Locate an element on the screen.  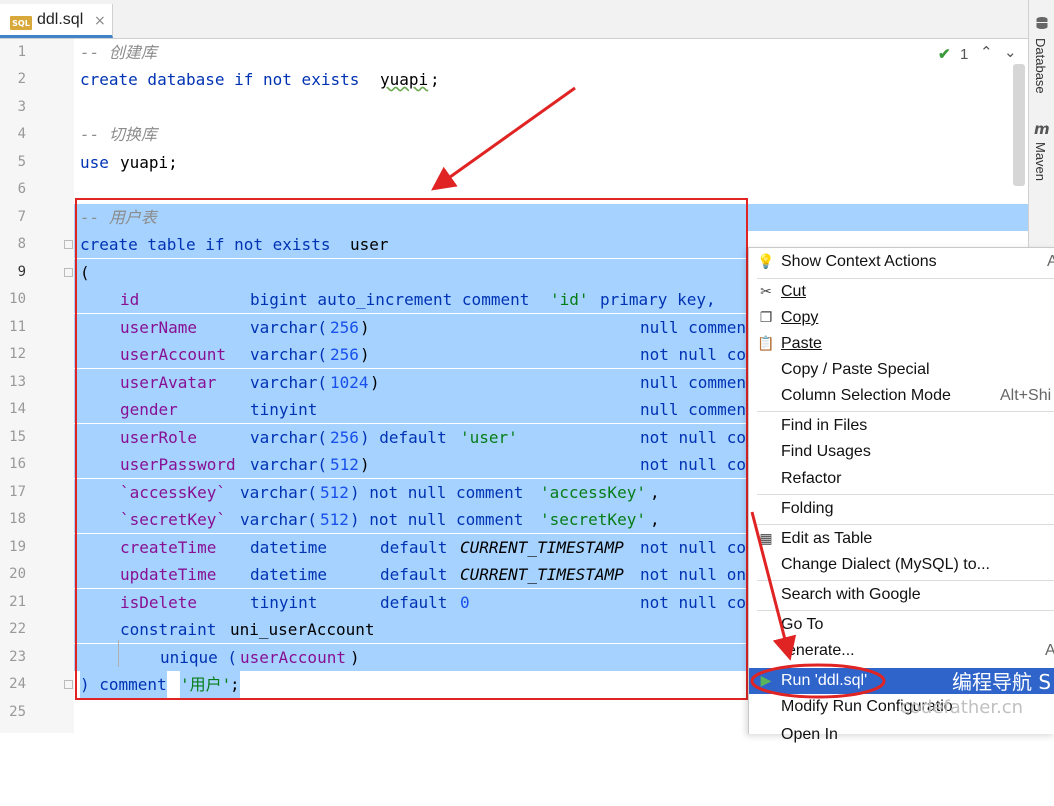
code-line: use yuapi; is located at coordinates (551, 162).